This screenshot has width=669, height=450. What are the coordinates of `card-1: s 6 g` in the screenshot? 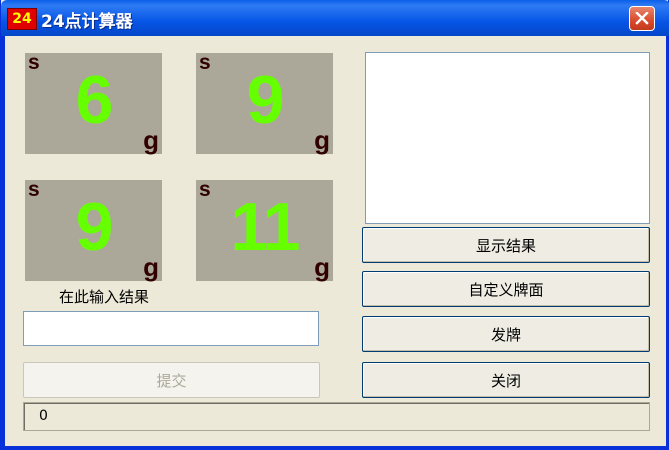 It's located at (93, 103).